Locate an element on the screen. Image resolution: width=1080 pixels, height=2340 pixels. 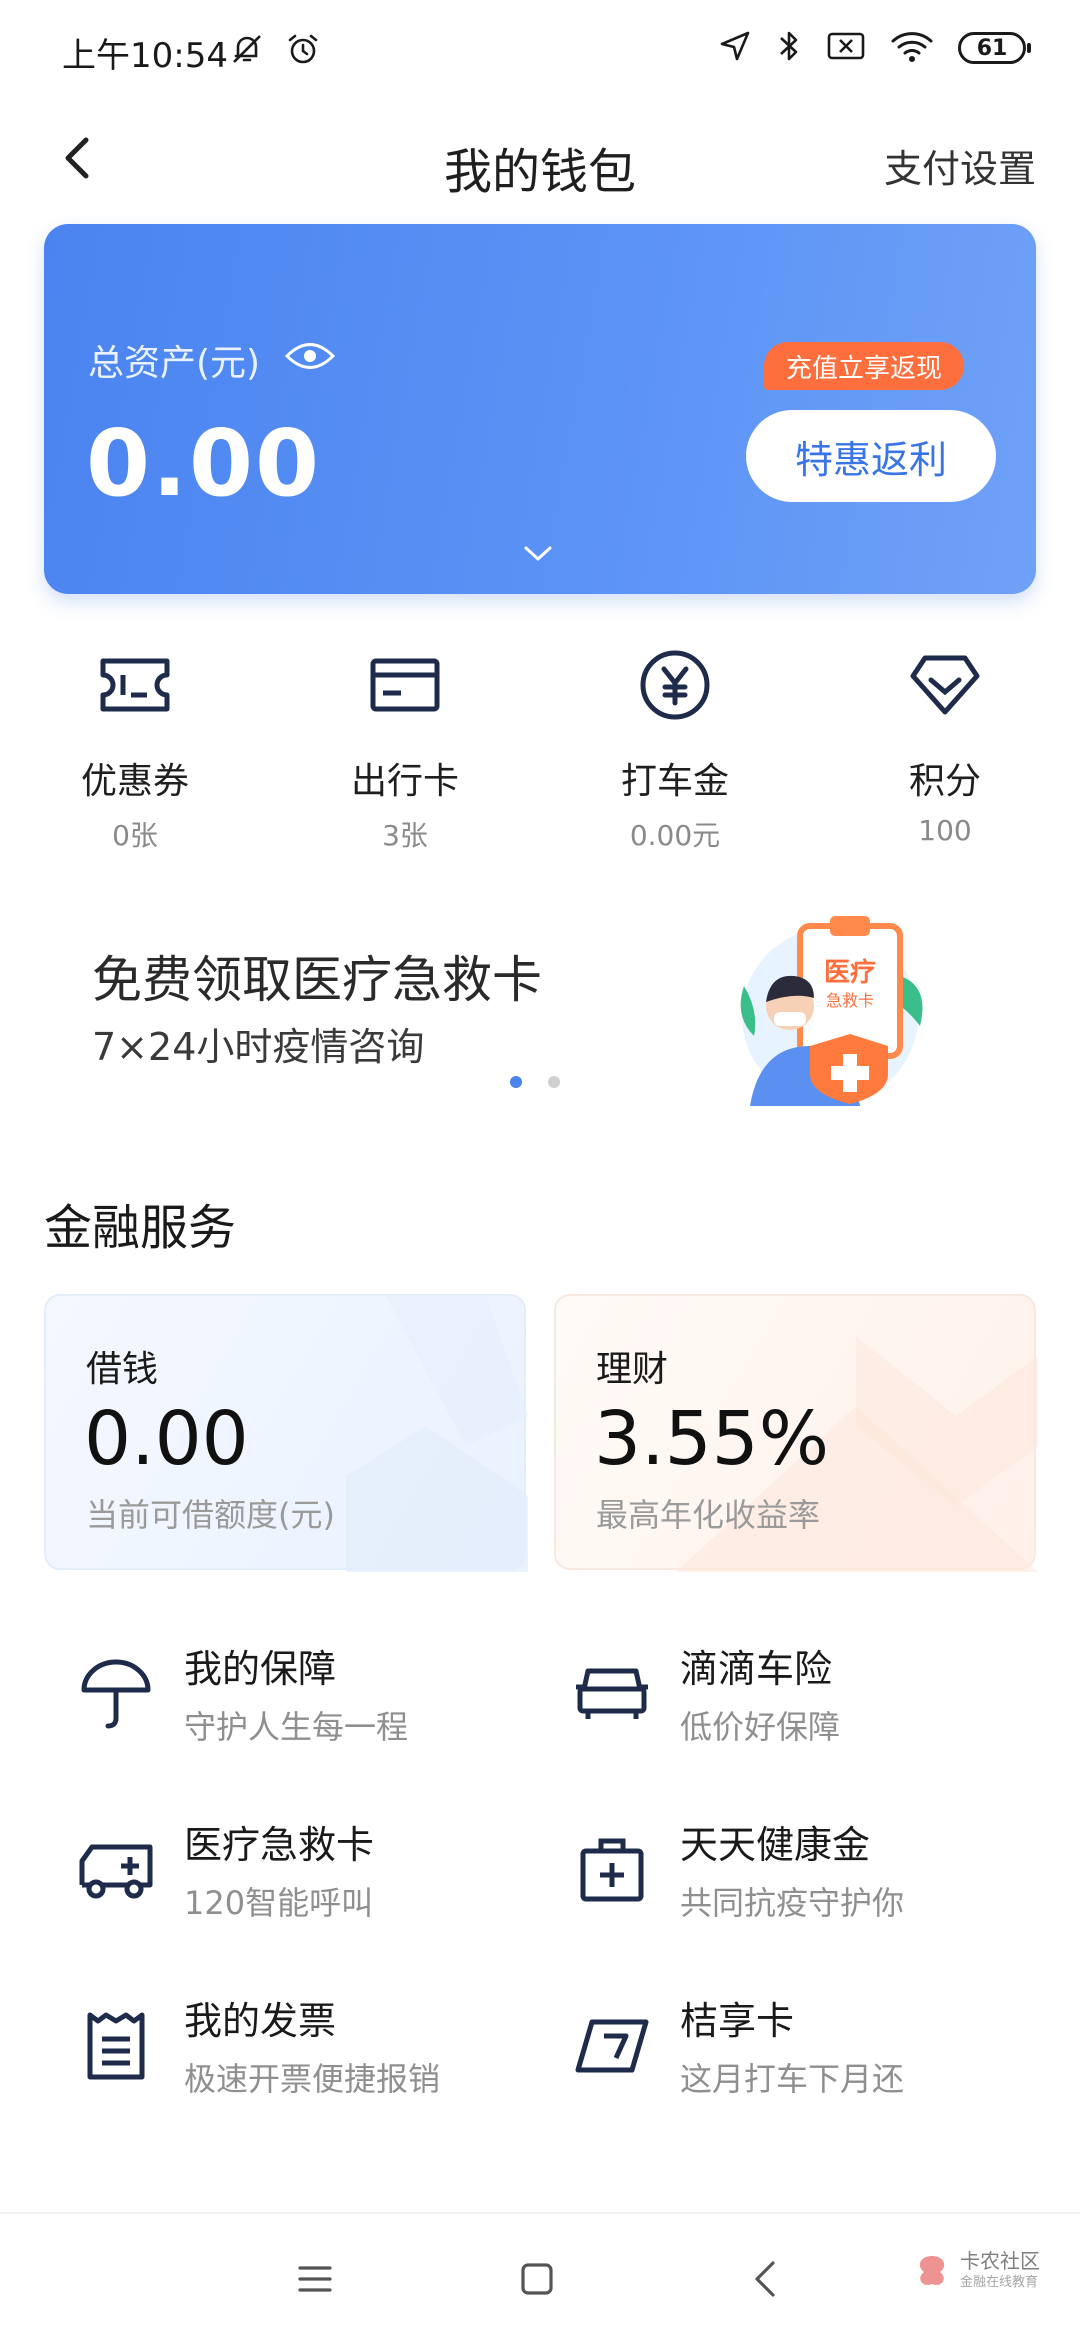
service-title: 桔享卡 is located at coordinates (737, 2021).